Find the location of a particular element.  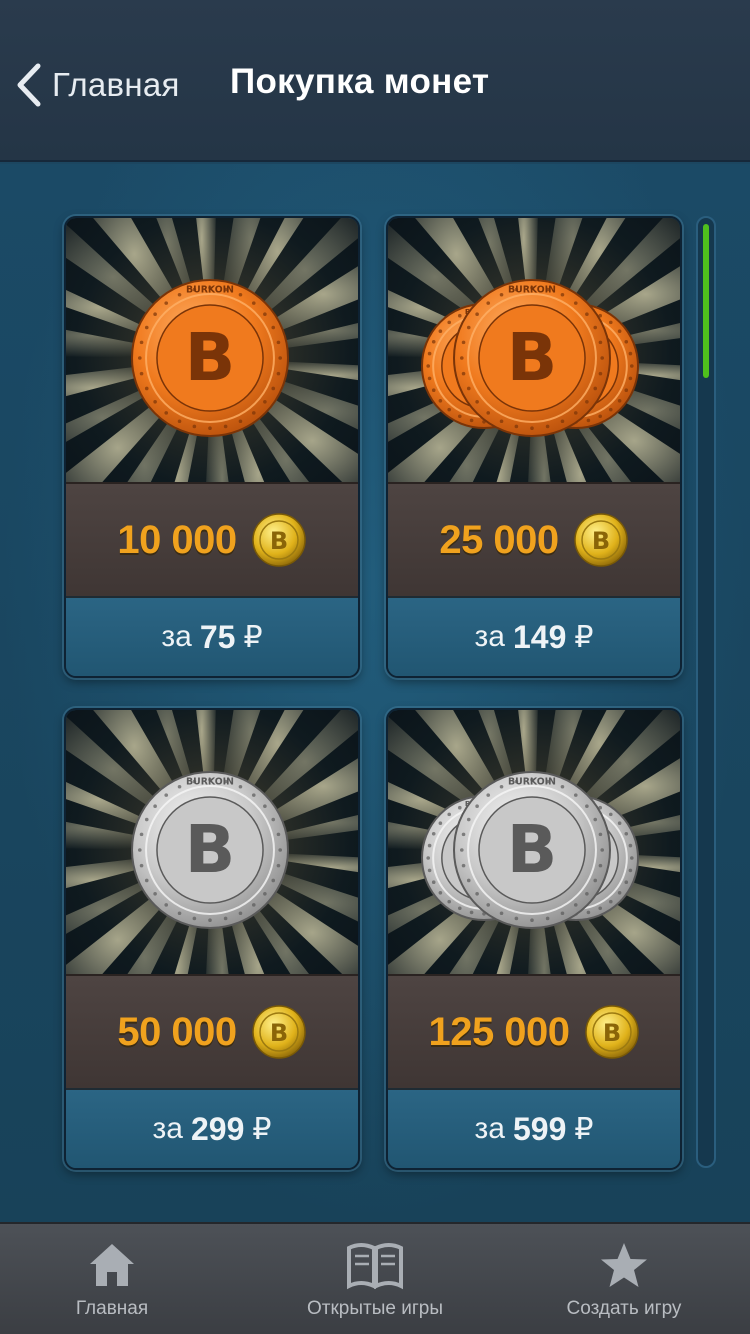

book-icon is located at coordinates (375, 1266).